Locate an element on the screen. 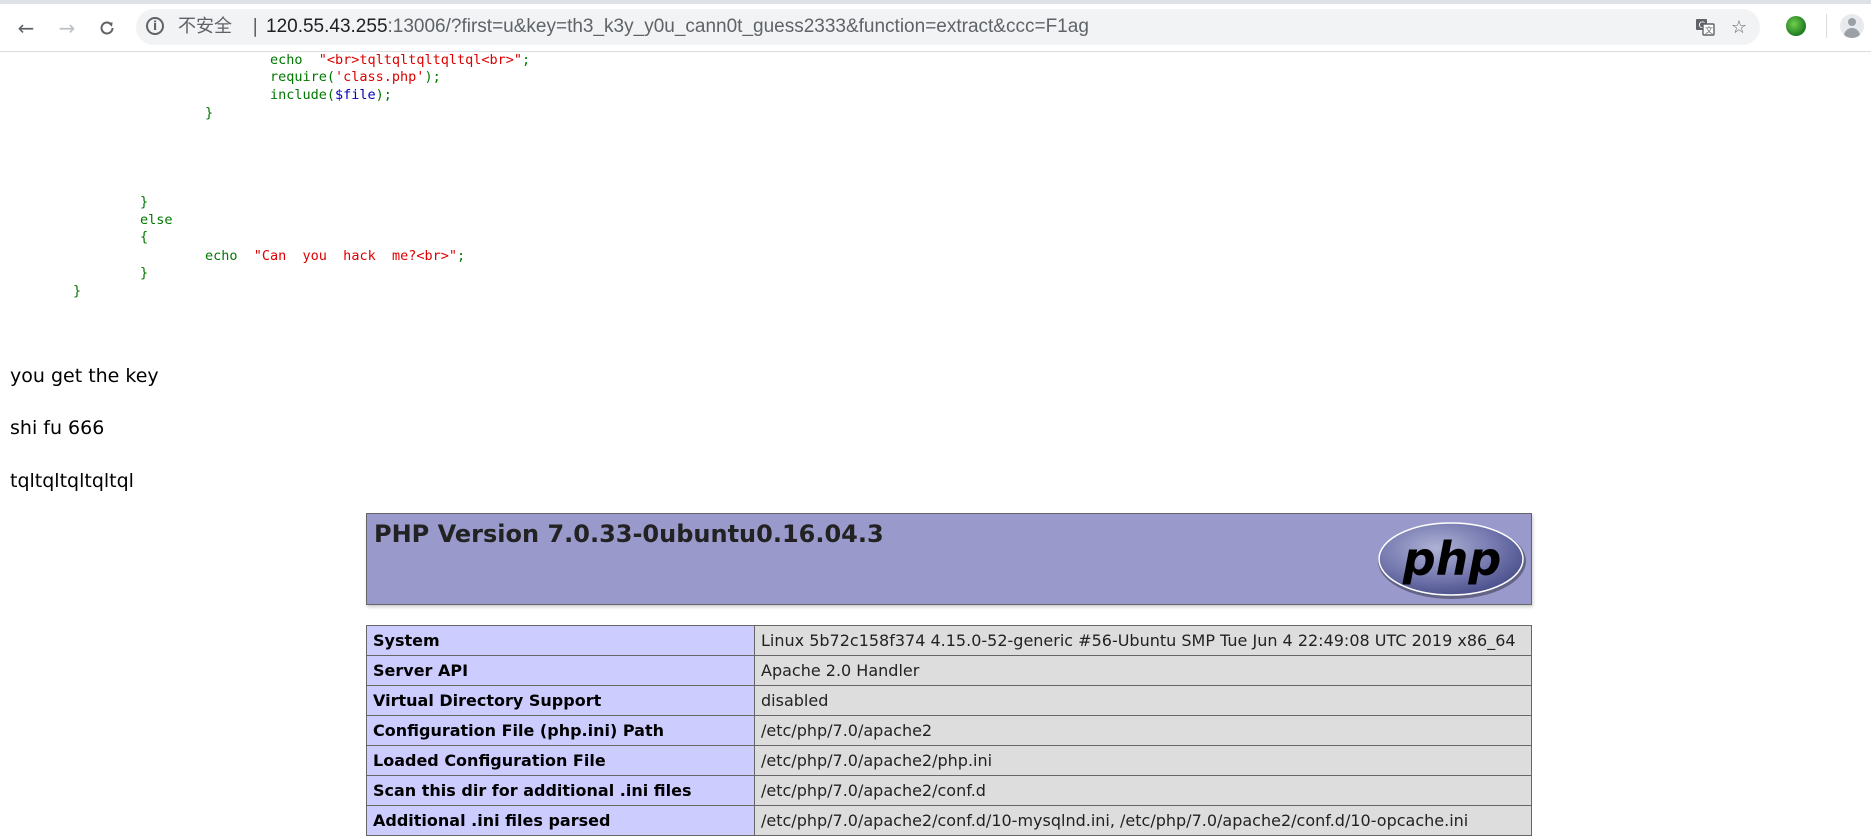 The width and height of the screenshot is (1871, 836). code-line: echo "Can you hack me?<br>"; is located at coordinates (335, 256).